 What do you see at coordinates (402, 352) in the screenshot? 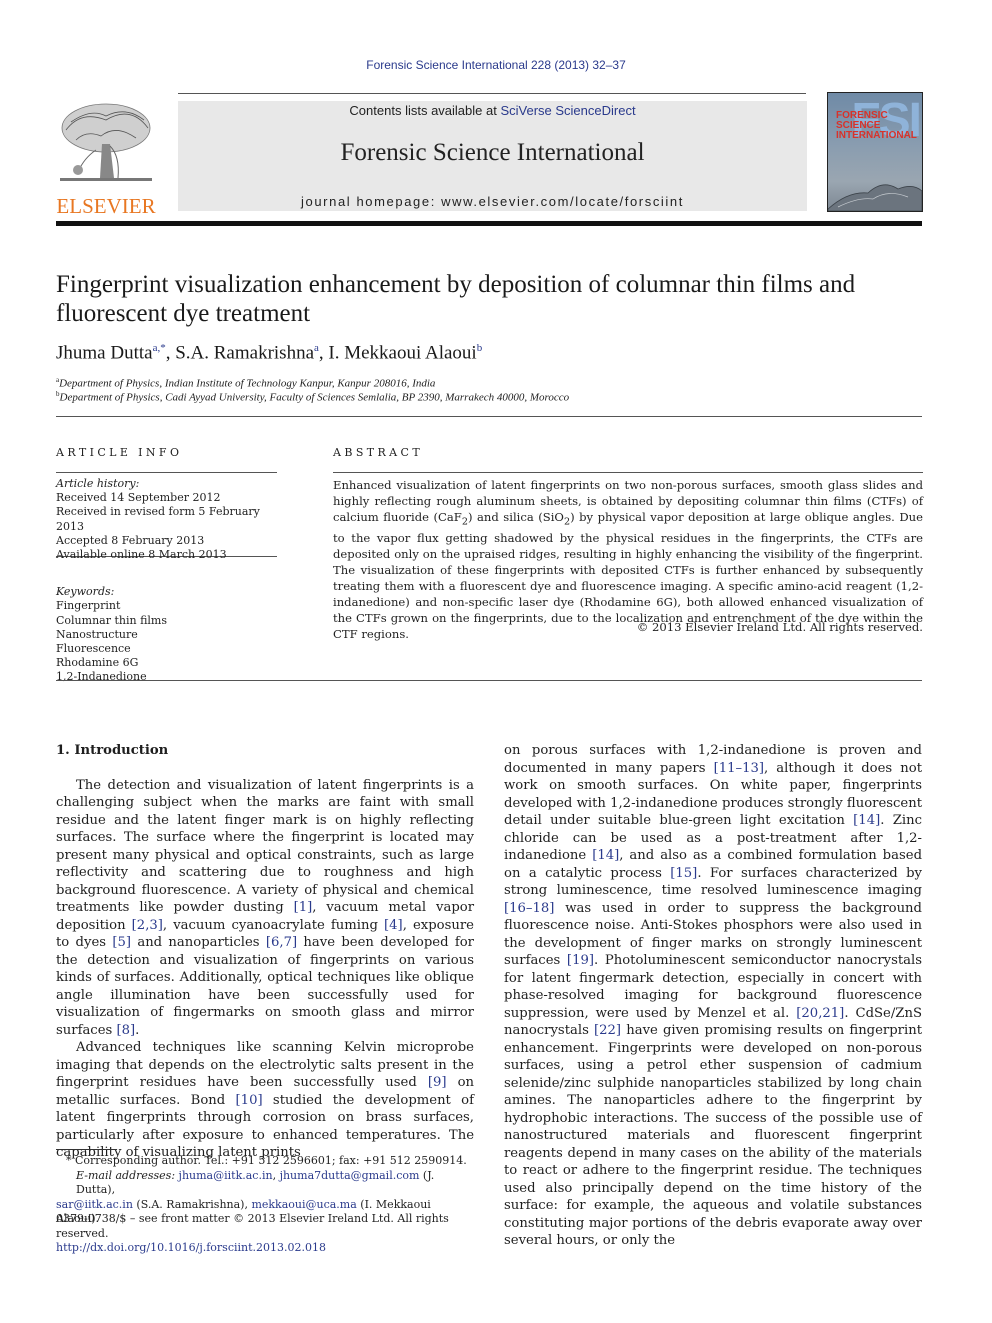
I see `author-name: I. Mekkaoui Alaoui` at bounding box center [402, 352].